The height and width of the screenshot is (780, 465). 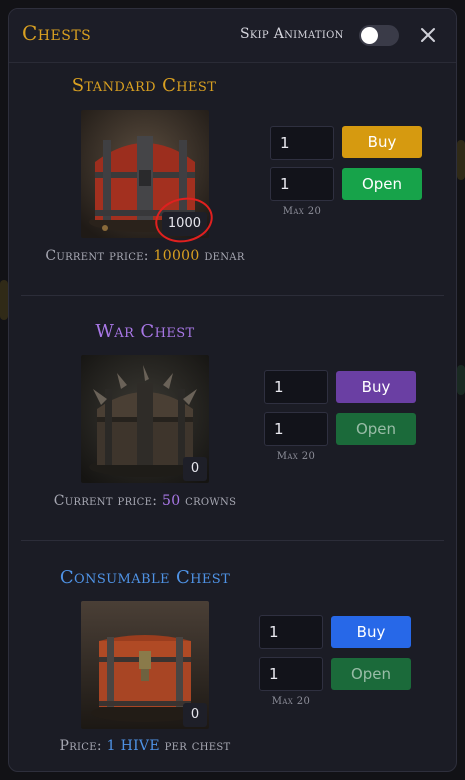 What do you see at coordinates (144, 85) in the screenshot?
I see `chest-title: Standard Chest` at bounding box center [144, 85].